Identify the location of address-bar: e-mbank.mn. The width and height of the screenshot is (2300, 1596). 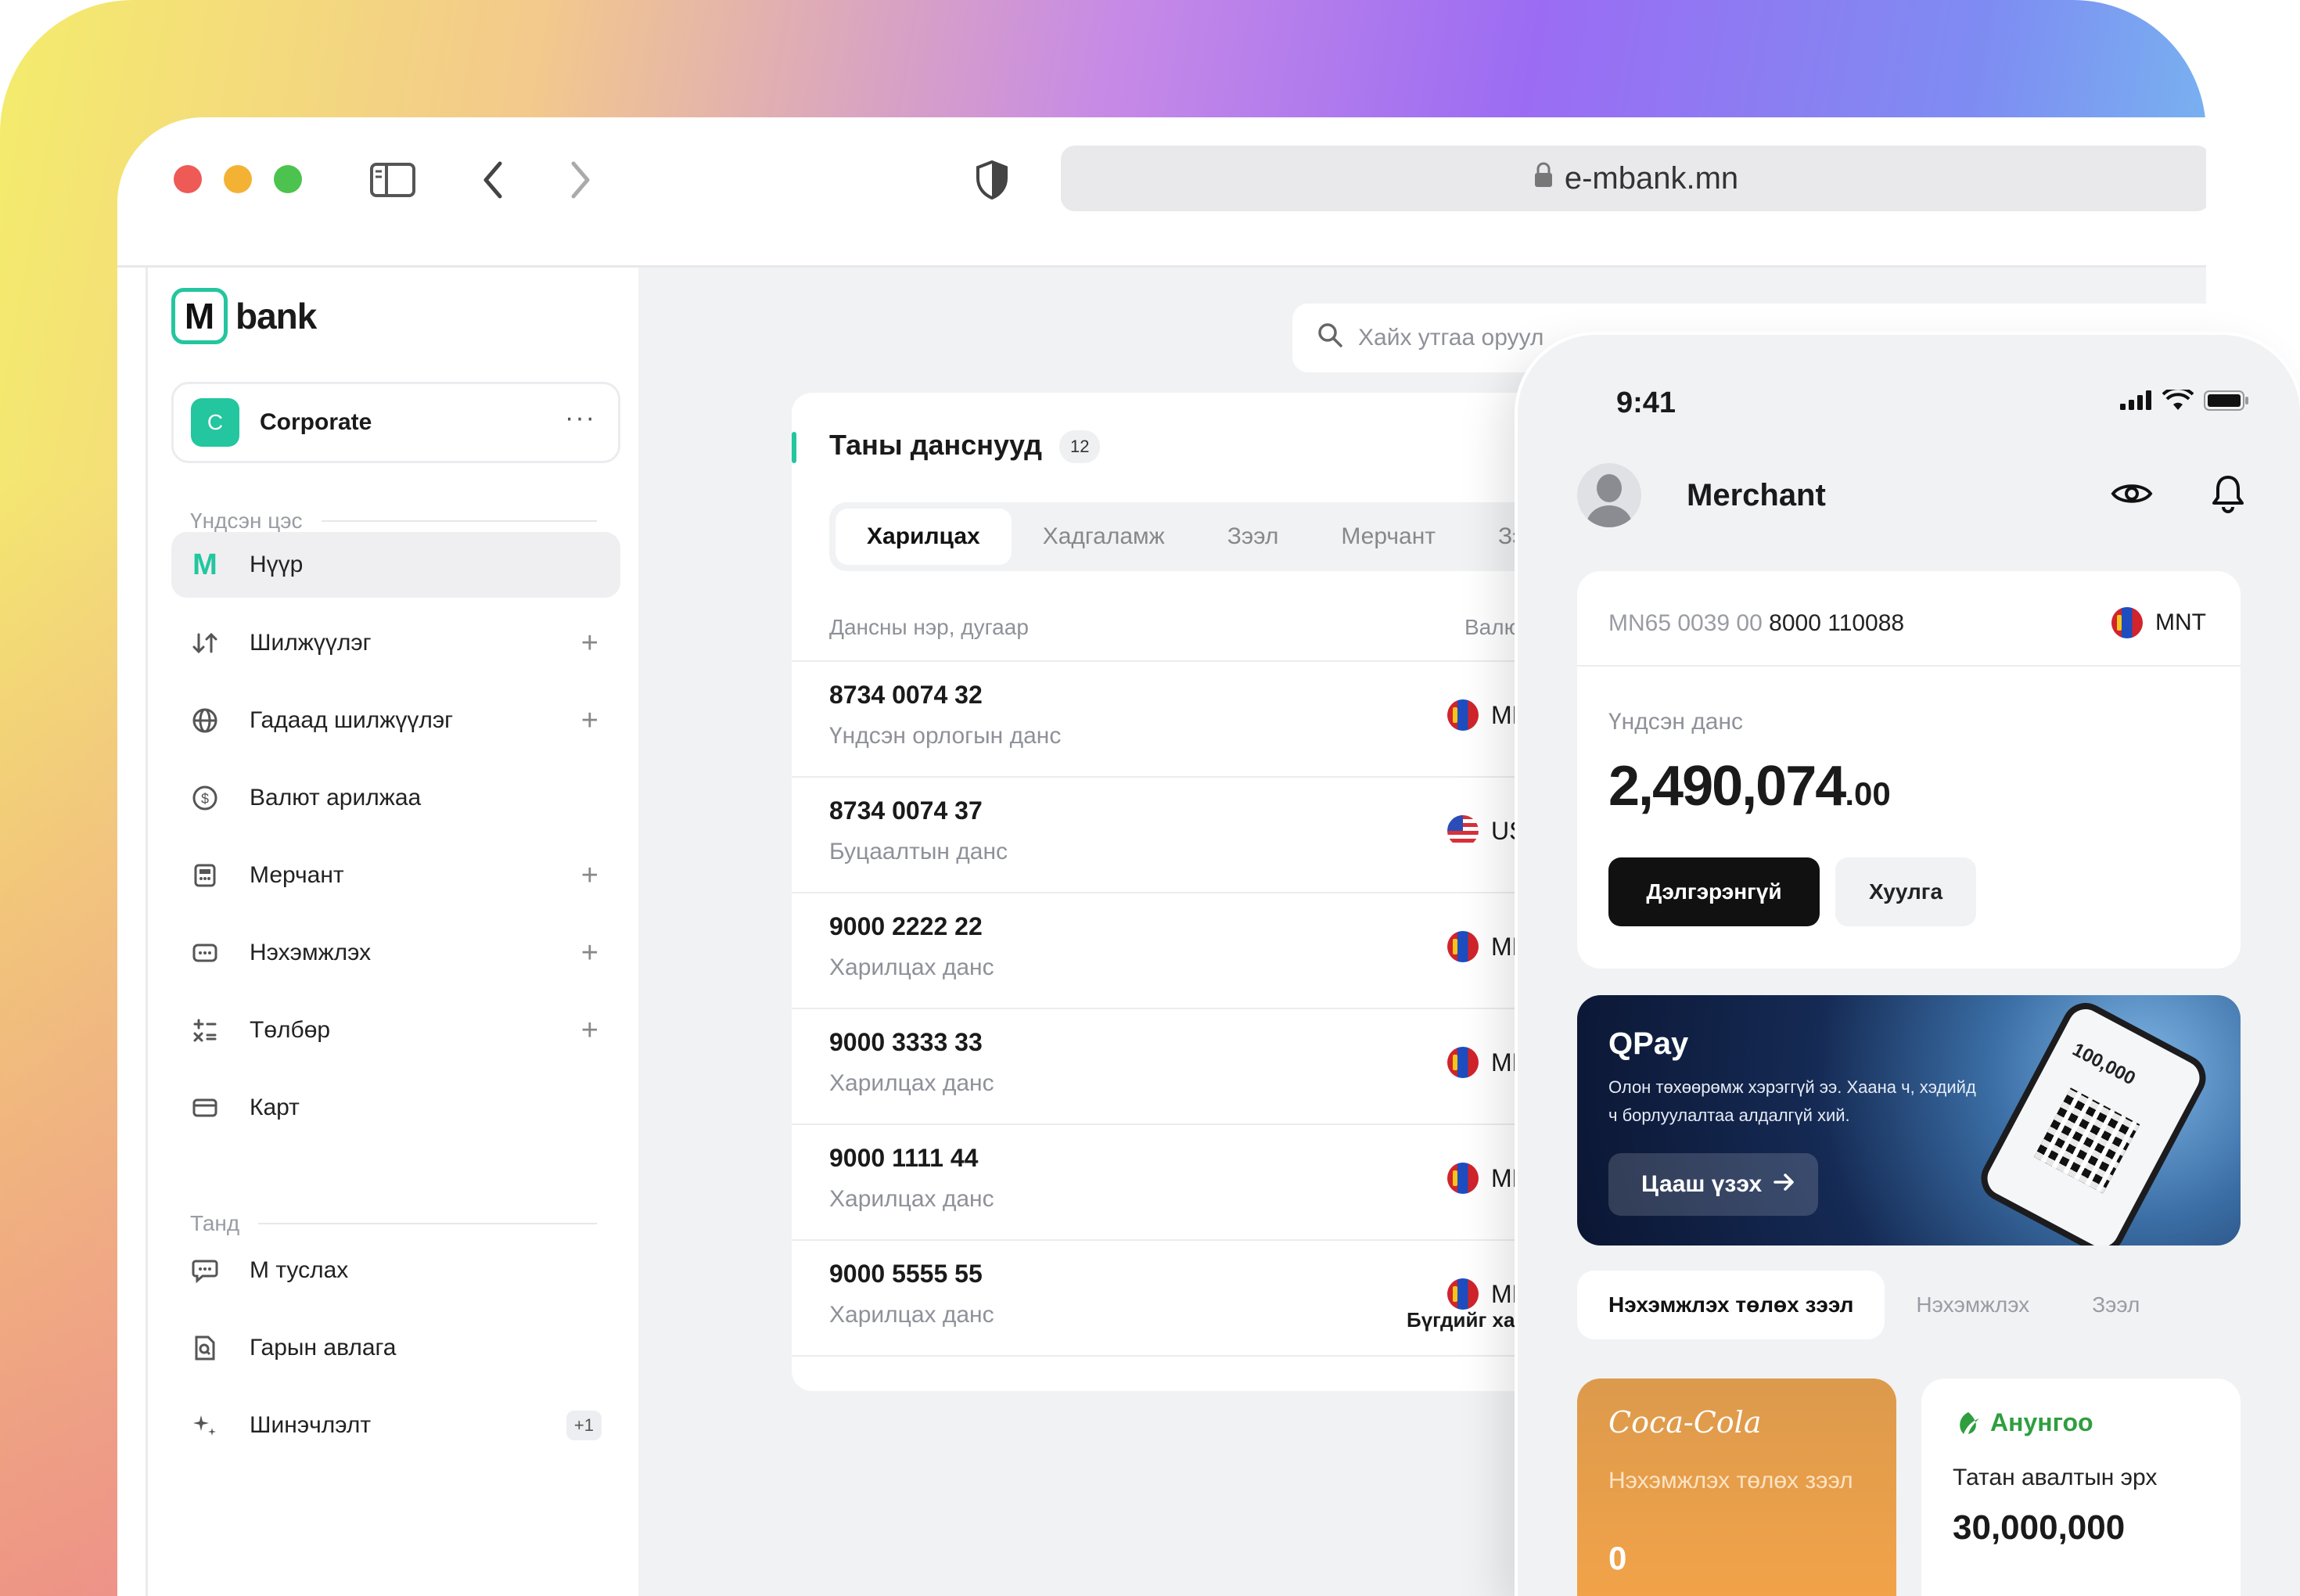
(1633, 178).